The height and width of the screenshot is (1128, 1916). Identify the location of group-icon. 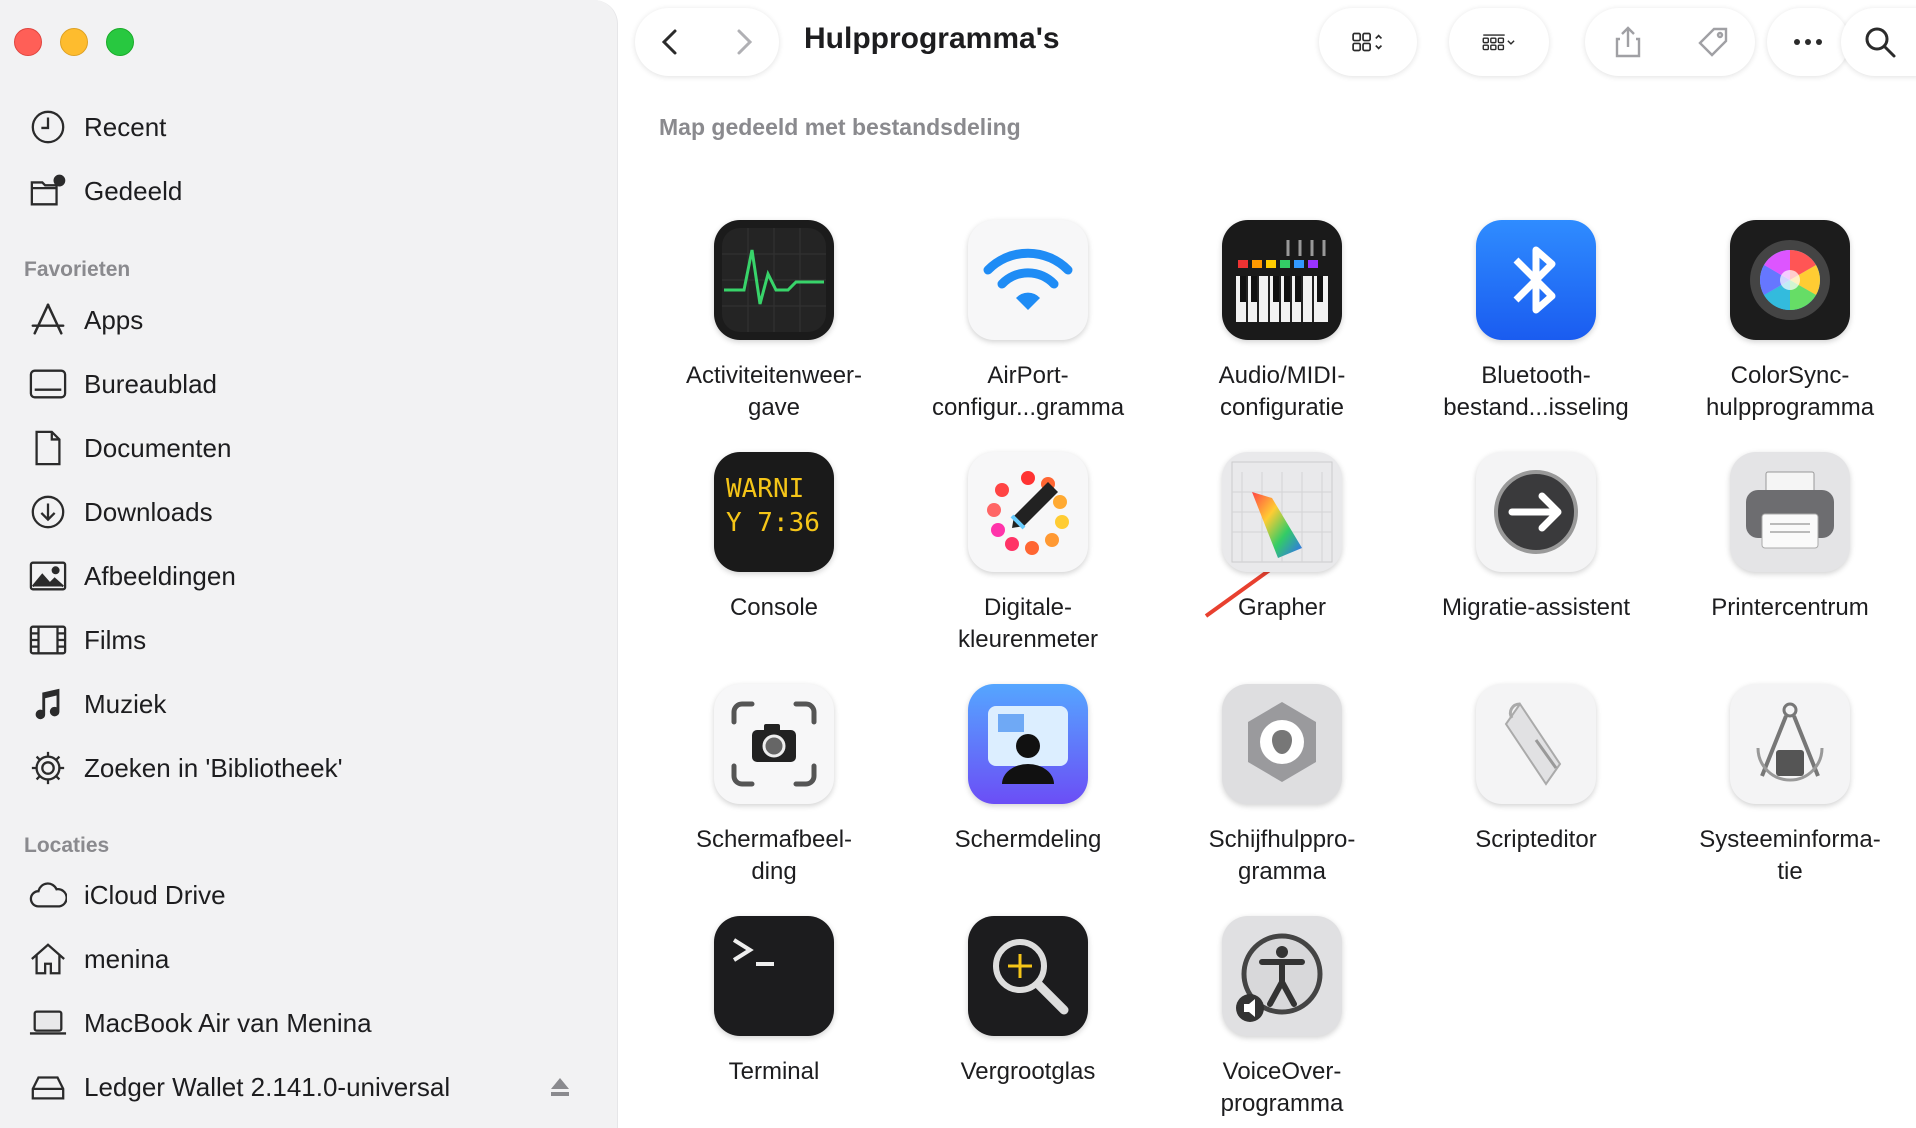
(1499, 42).